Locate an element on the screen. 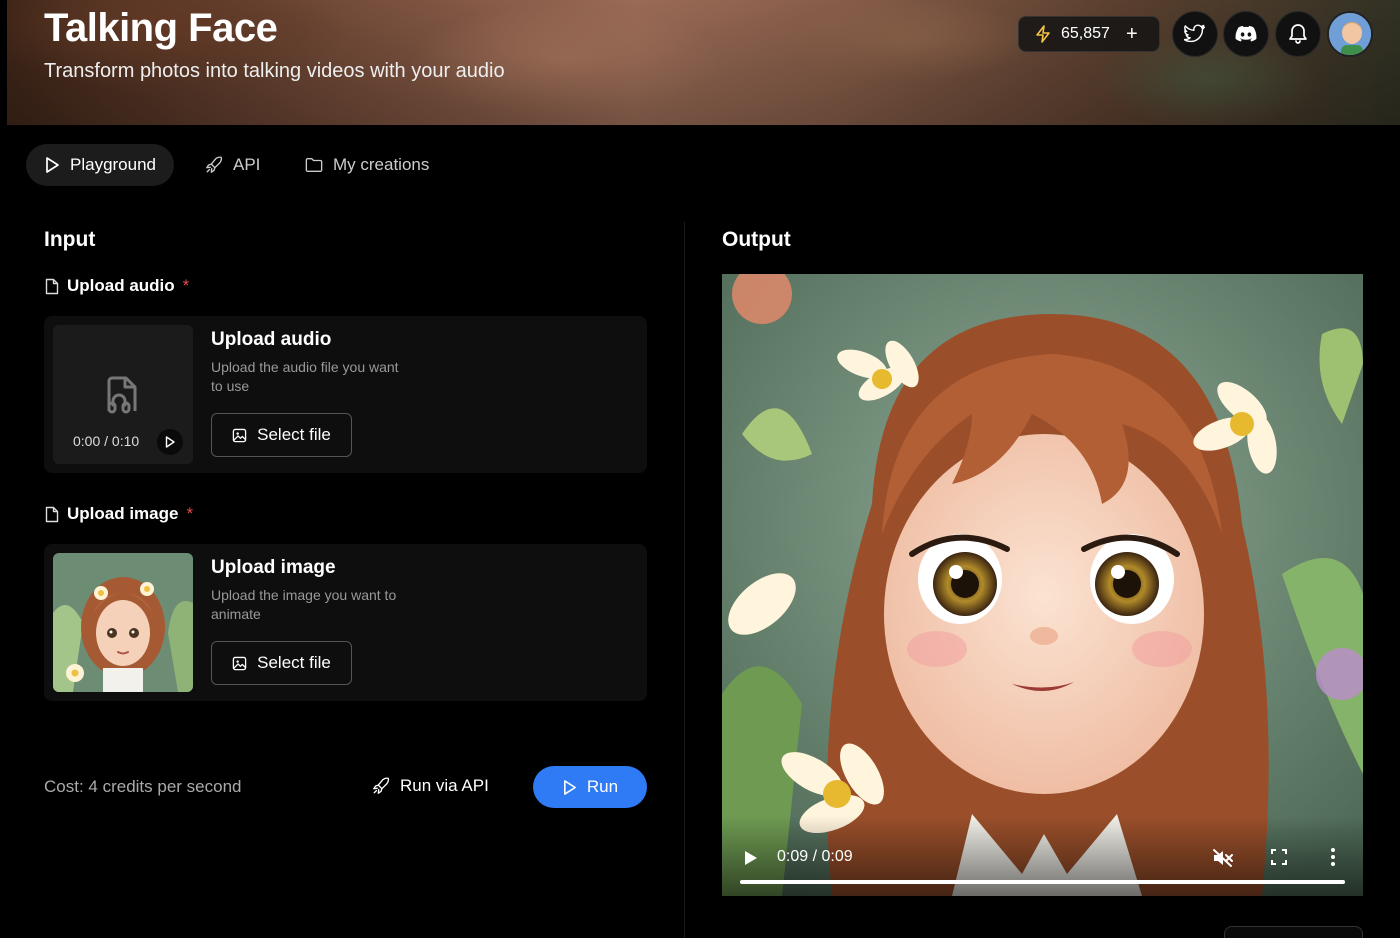 Image resolution: width=1400 pixels, height=938 pixels. credits-badge: 65,857 + is located at coordinates (1089, 34).